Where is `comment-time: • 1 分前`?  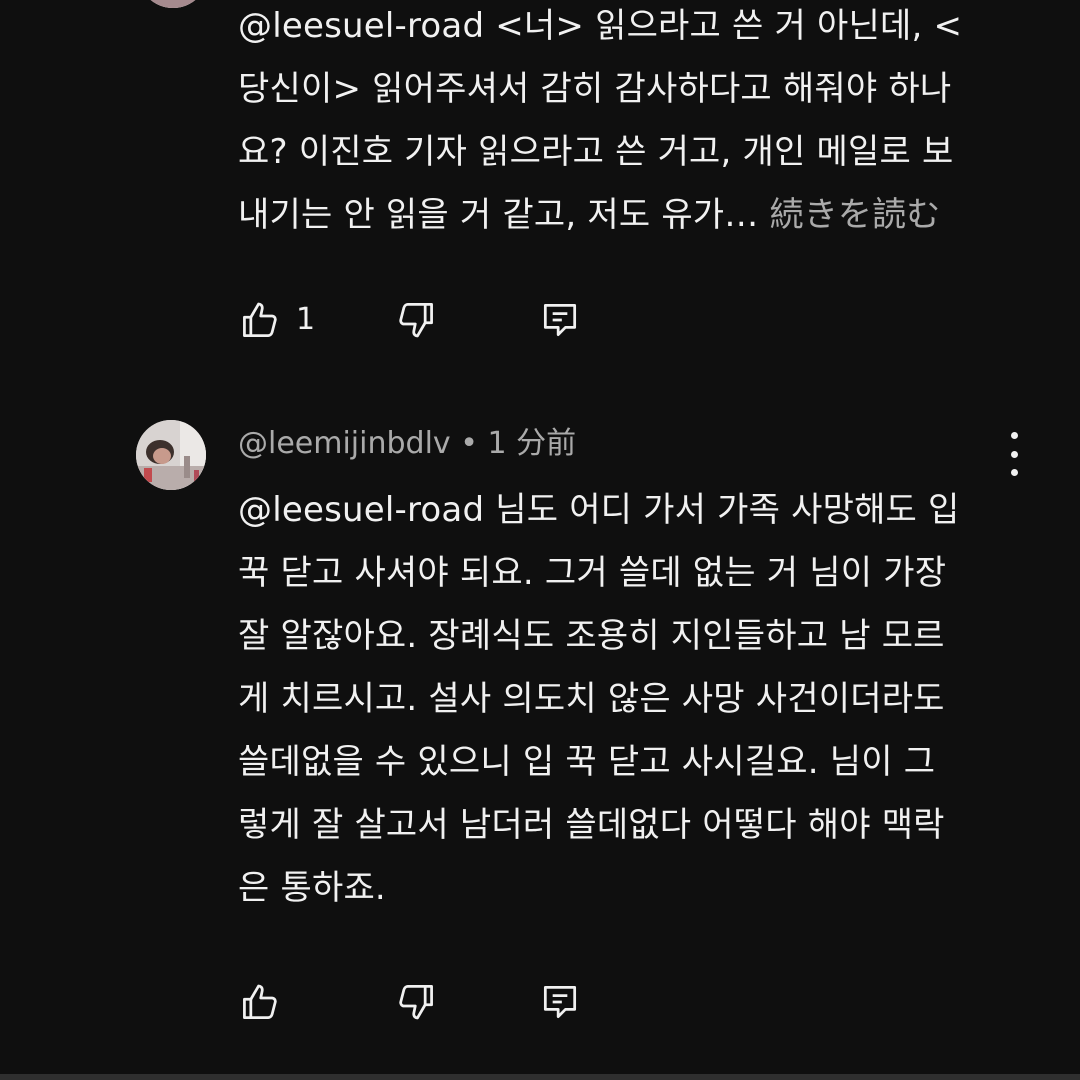
comment-time: • 1 分前 is located at coordinates (518, 443).